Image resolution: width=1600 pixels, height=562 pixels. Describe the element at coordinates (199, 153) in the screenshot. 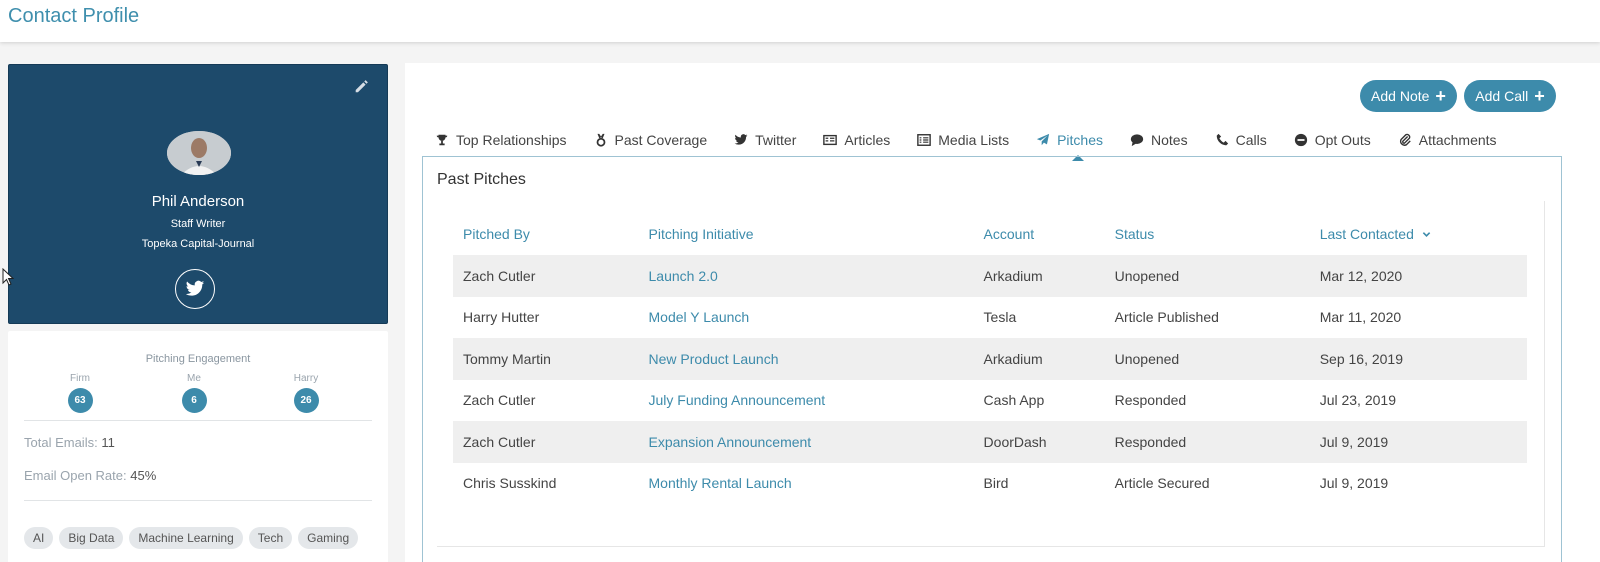

I see `avatar` at that location.